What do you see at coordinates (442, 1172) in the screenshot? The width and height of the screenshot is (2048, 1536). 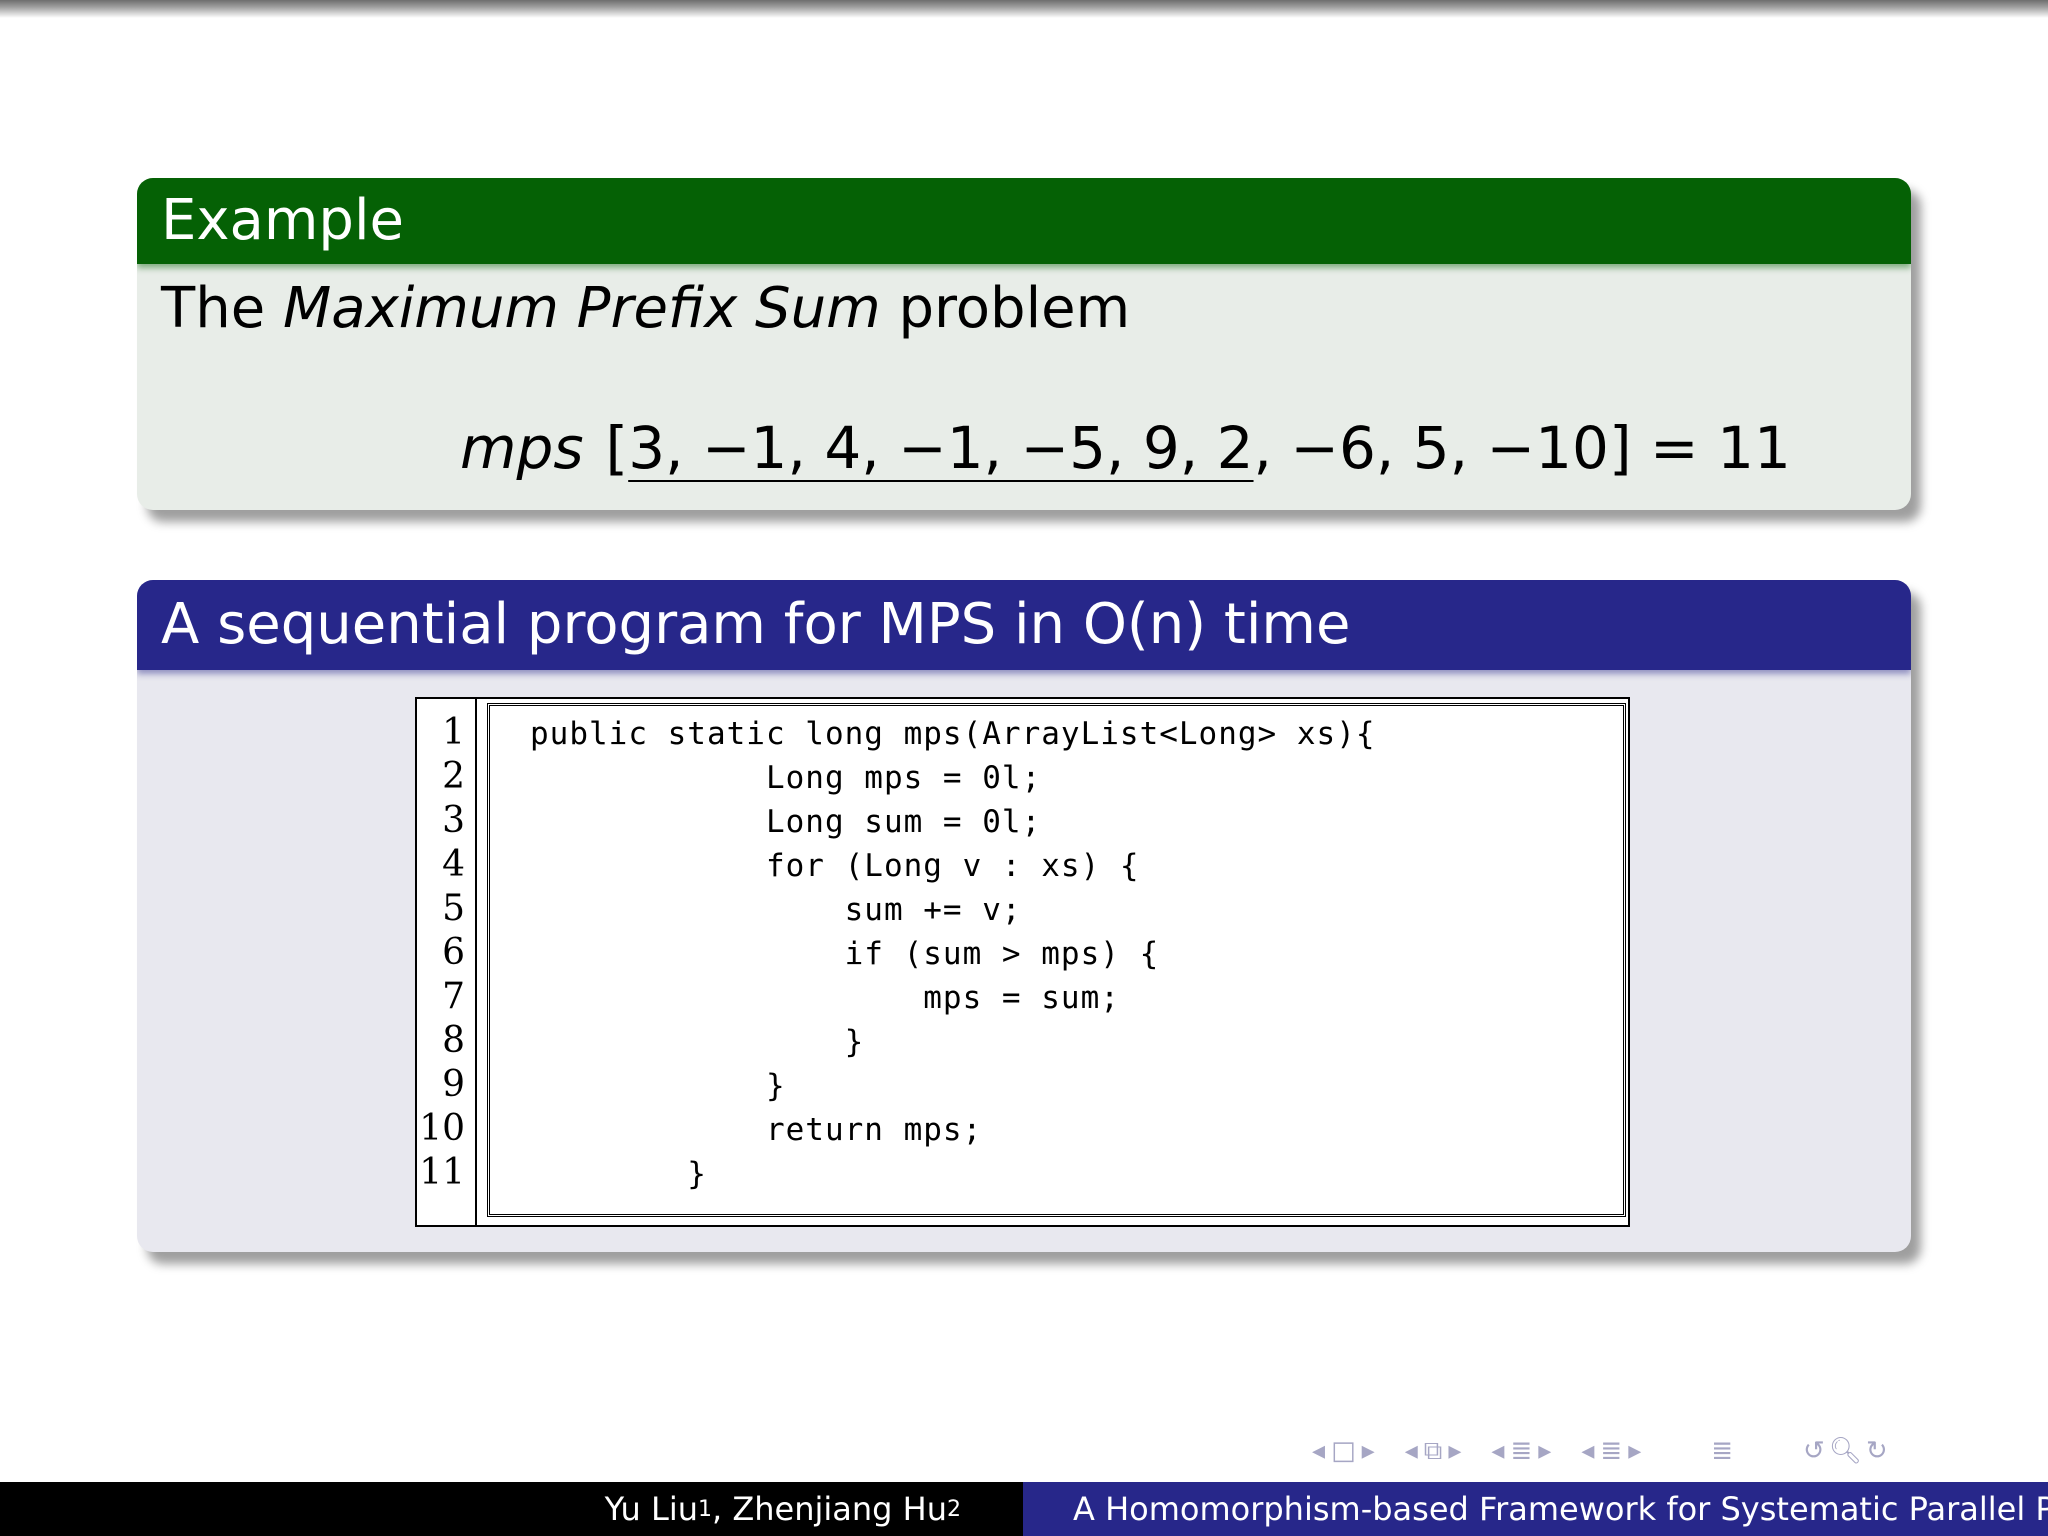 I see `line-number: 11` at bounding box center [442, 1172].